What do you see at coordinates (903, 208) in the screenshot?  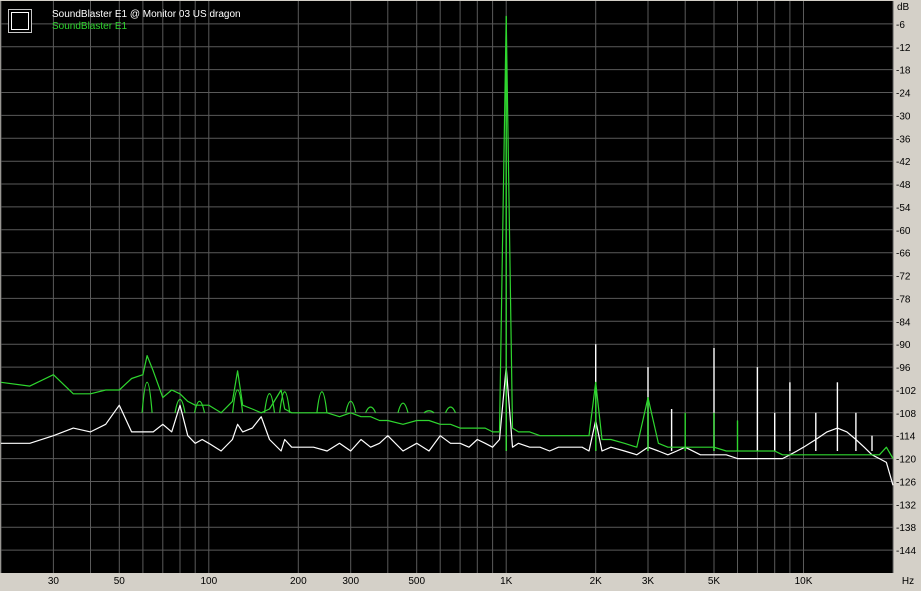 I see `y-tick-label: -54` at bounding box center [903, 208].